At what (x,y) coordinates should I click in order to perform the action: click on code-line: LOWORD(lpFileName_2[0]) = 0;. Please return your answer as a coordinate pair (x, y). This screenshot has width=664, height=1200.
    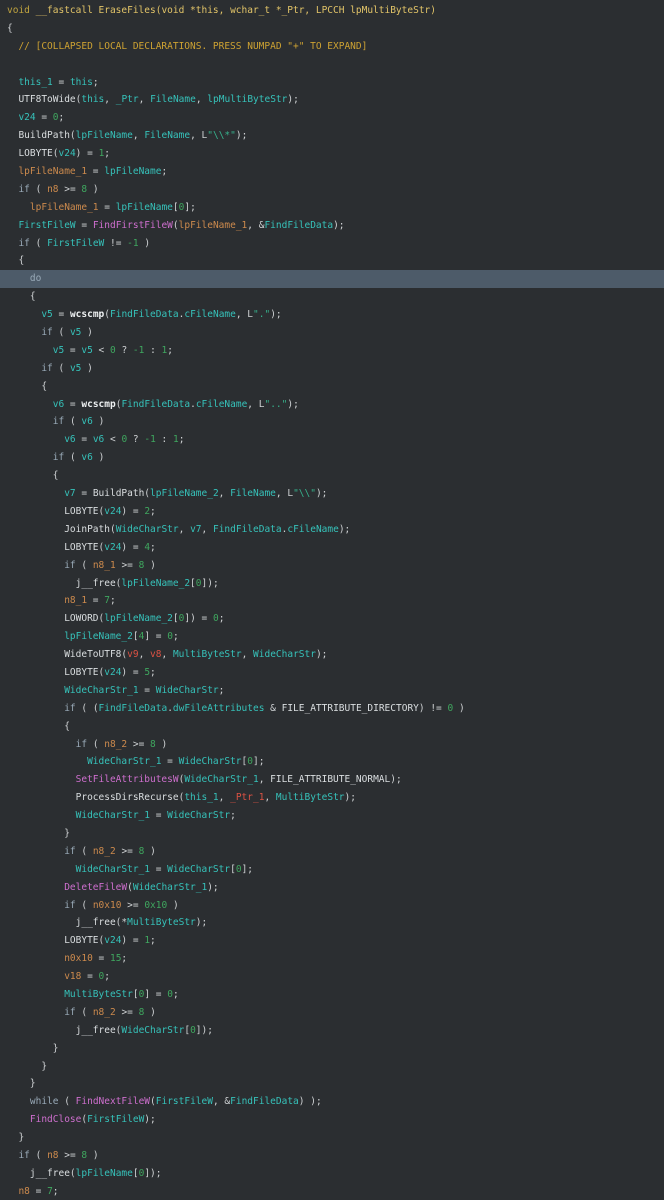
    Looking at the image, I should click on (332, 619).